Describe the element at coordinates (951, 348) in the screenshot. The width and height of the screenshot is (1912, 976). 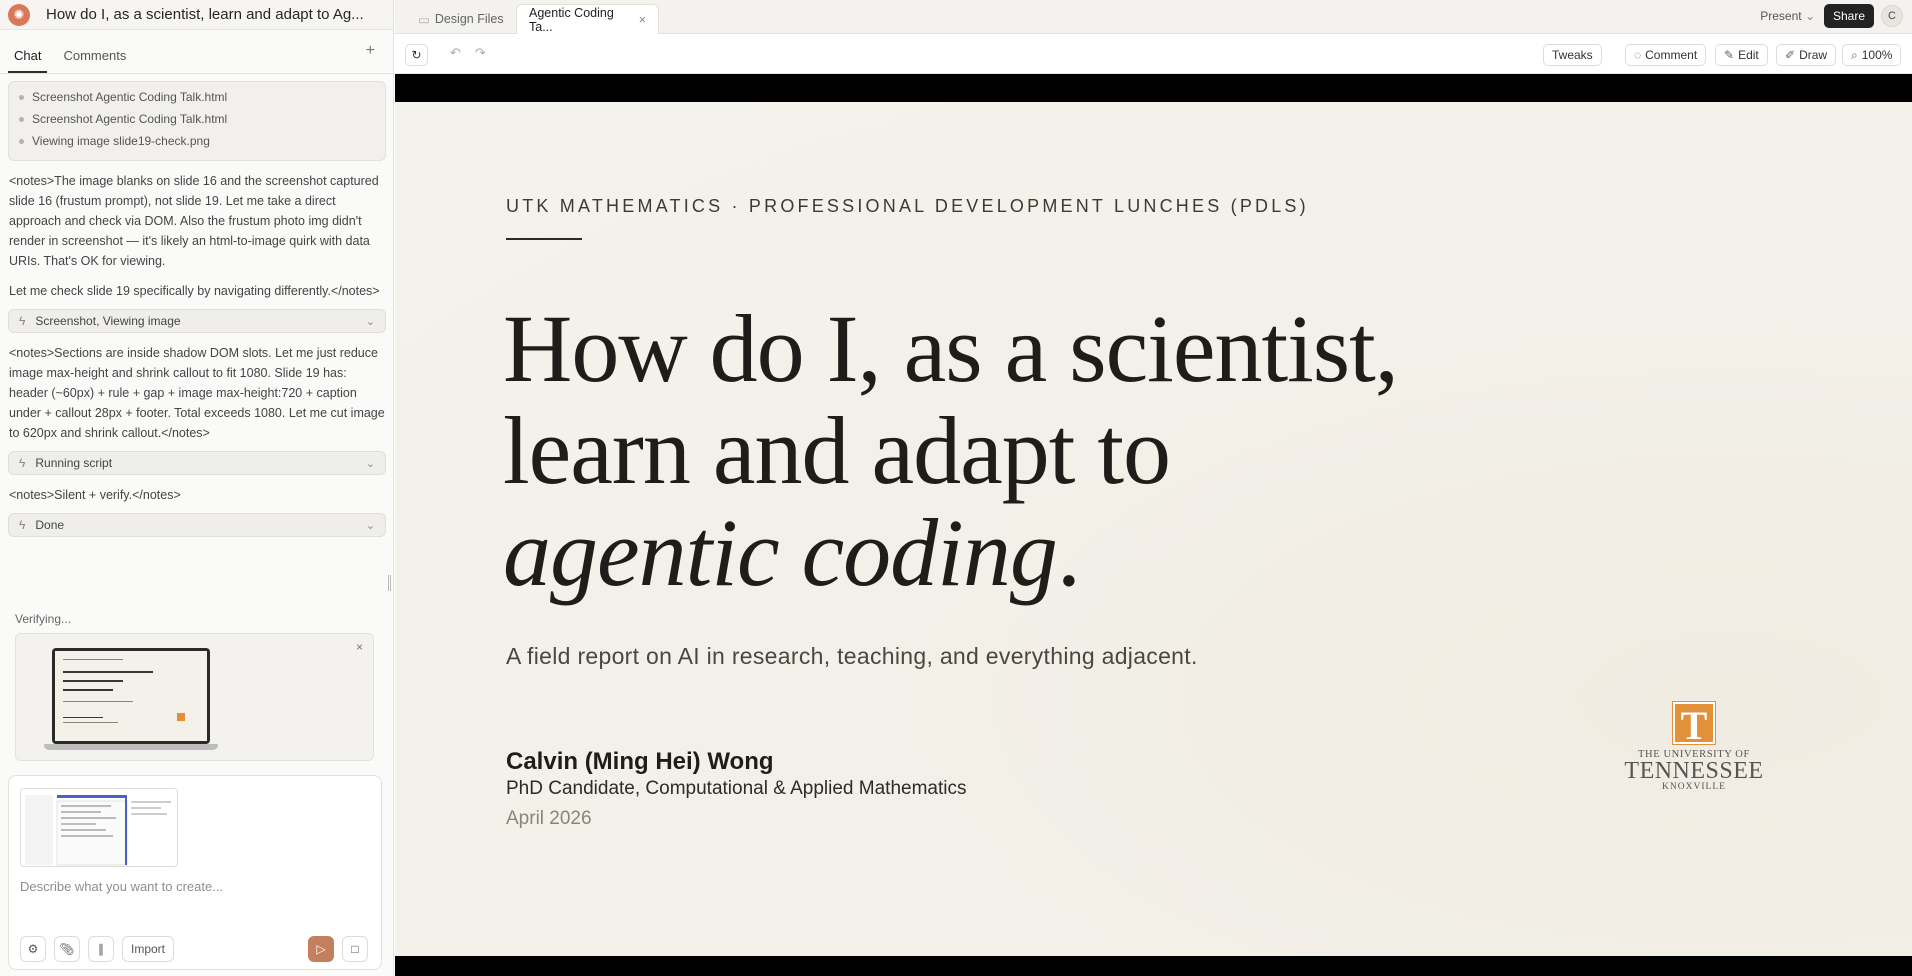
I see `headline-line: How do I, as a scientist,` at that location.